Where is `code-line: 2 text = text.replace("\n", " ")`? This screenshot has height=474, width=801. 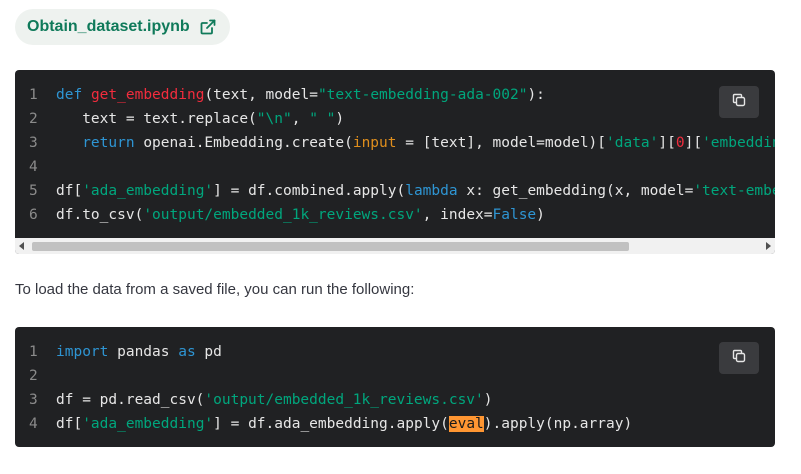 code-line: 2 text = text.replace("\n", " ") is located at coordinates (395, 119).